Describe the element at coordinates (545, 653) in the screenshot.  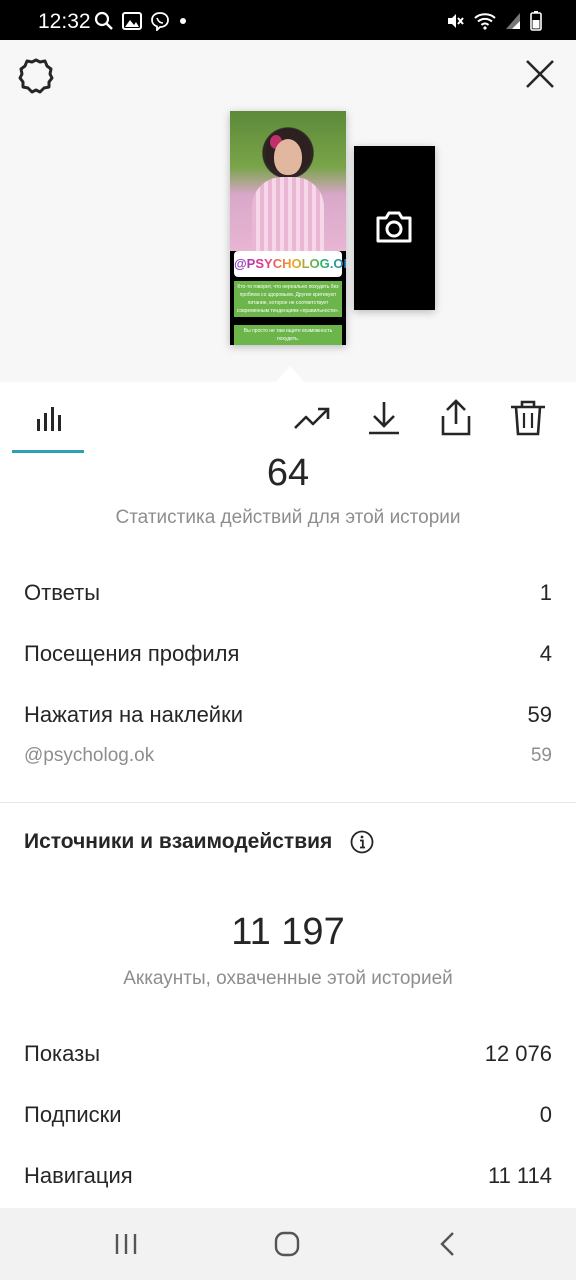
I see `stat-value: 4` at that location.